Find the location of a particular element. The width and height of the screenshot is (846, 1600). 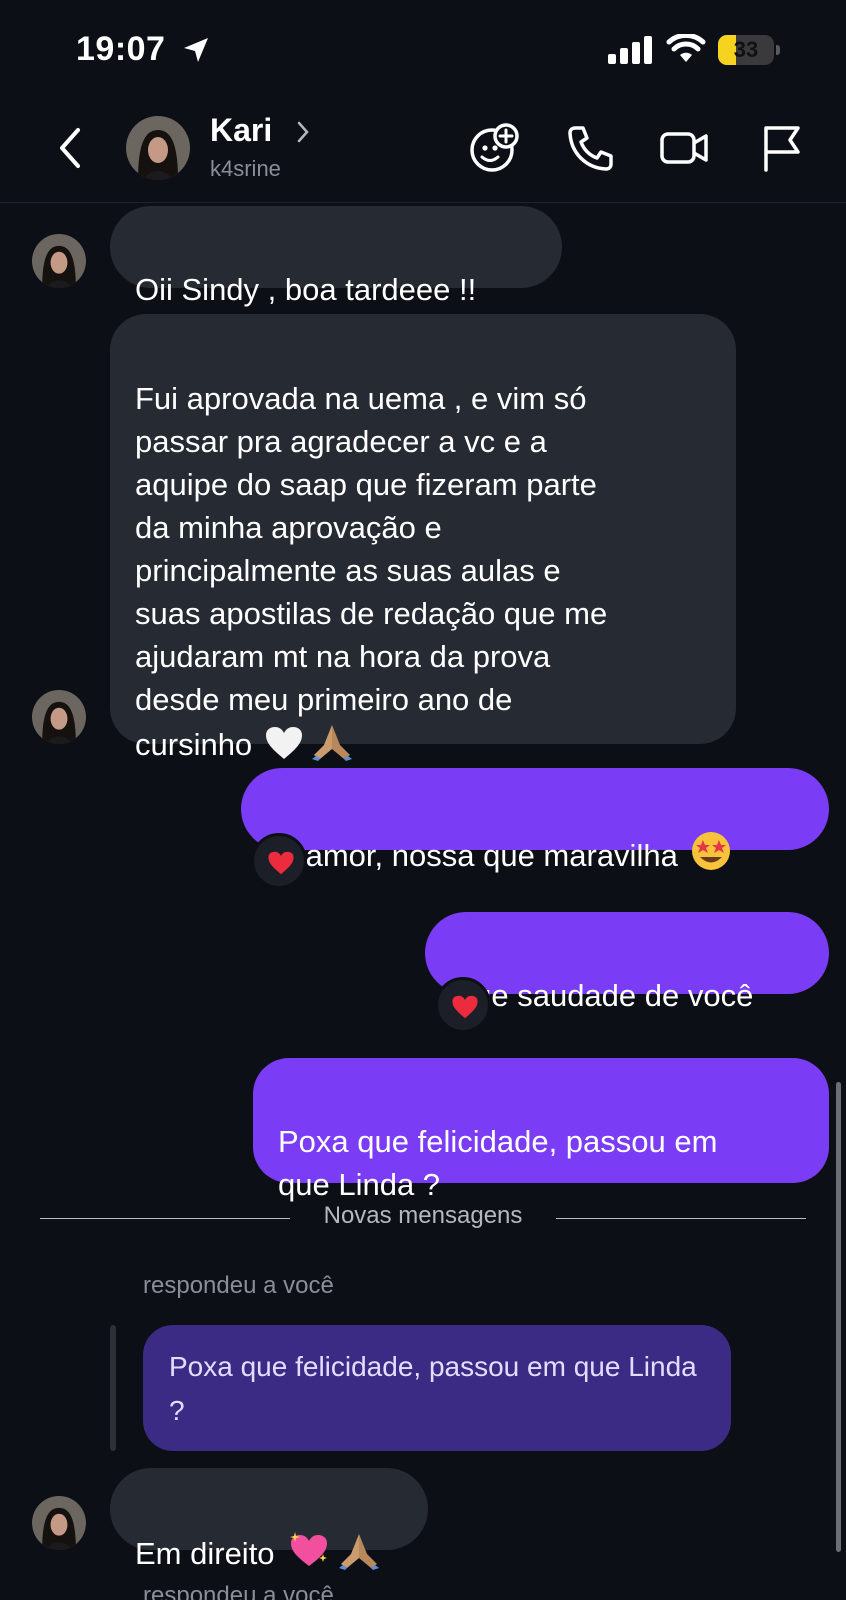

contact-avatar is located at coordinates (158, 148).